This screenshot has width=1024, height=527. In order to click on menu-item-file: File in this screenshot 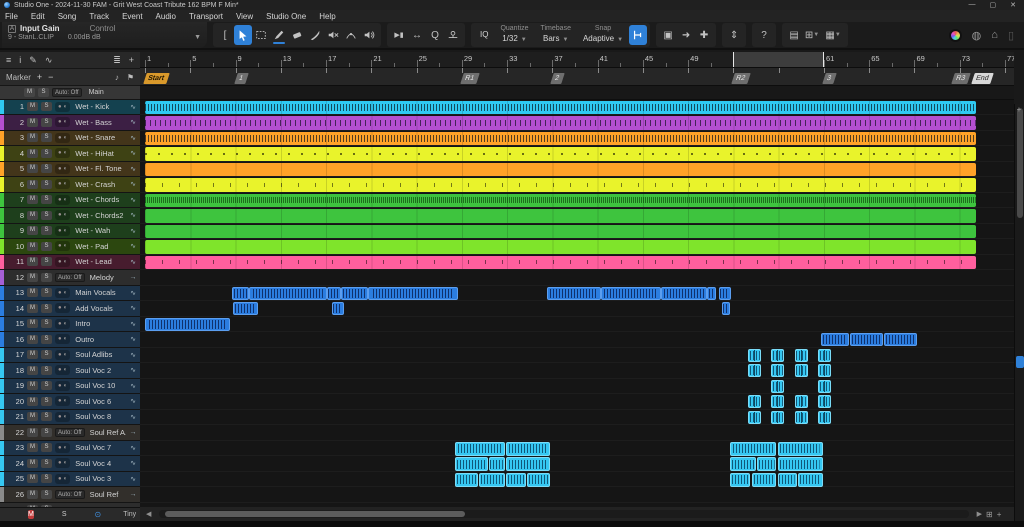, I will do `click(11, 16)`.